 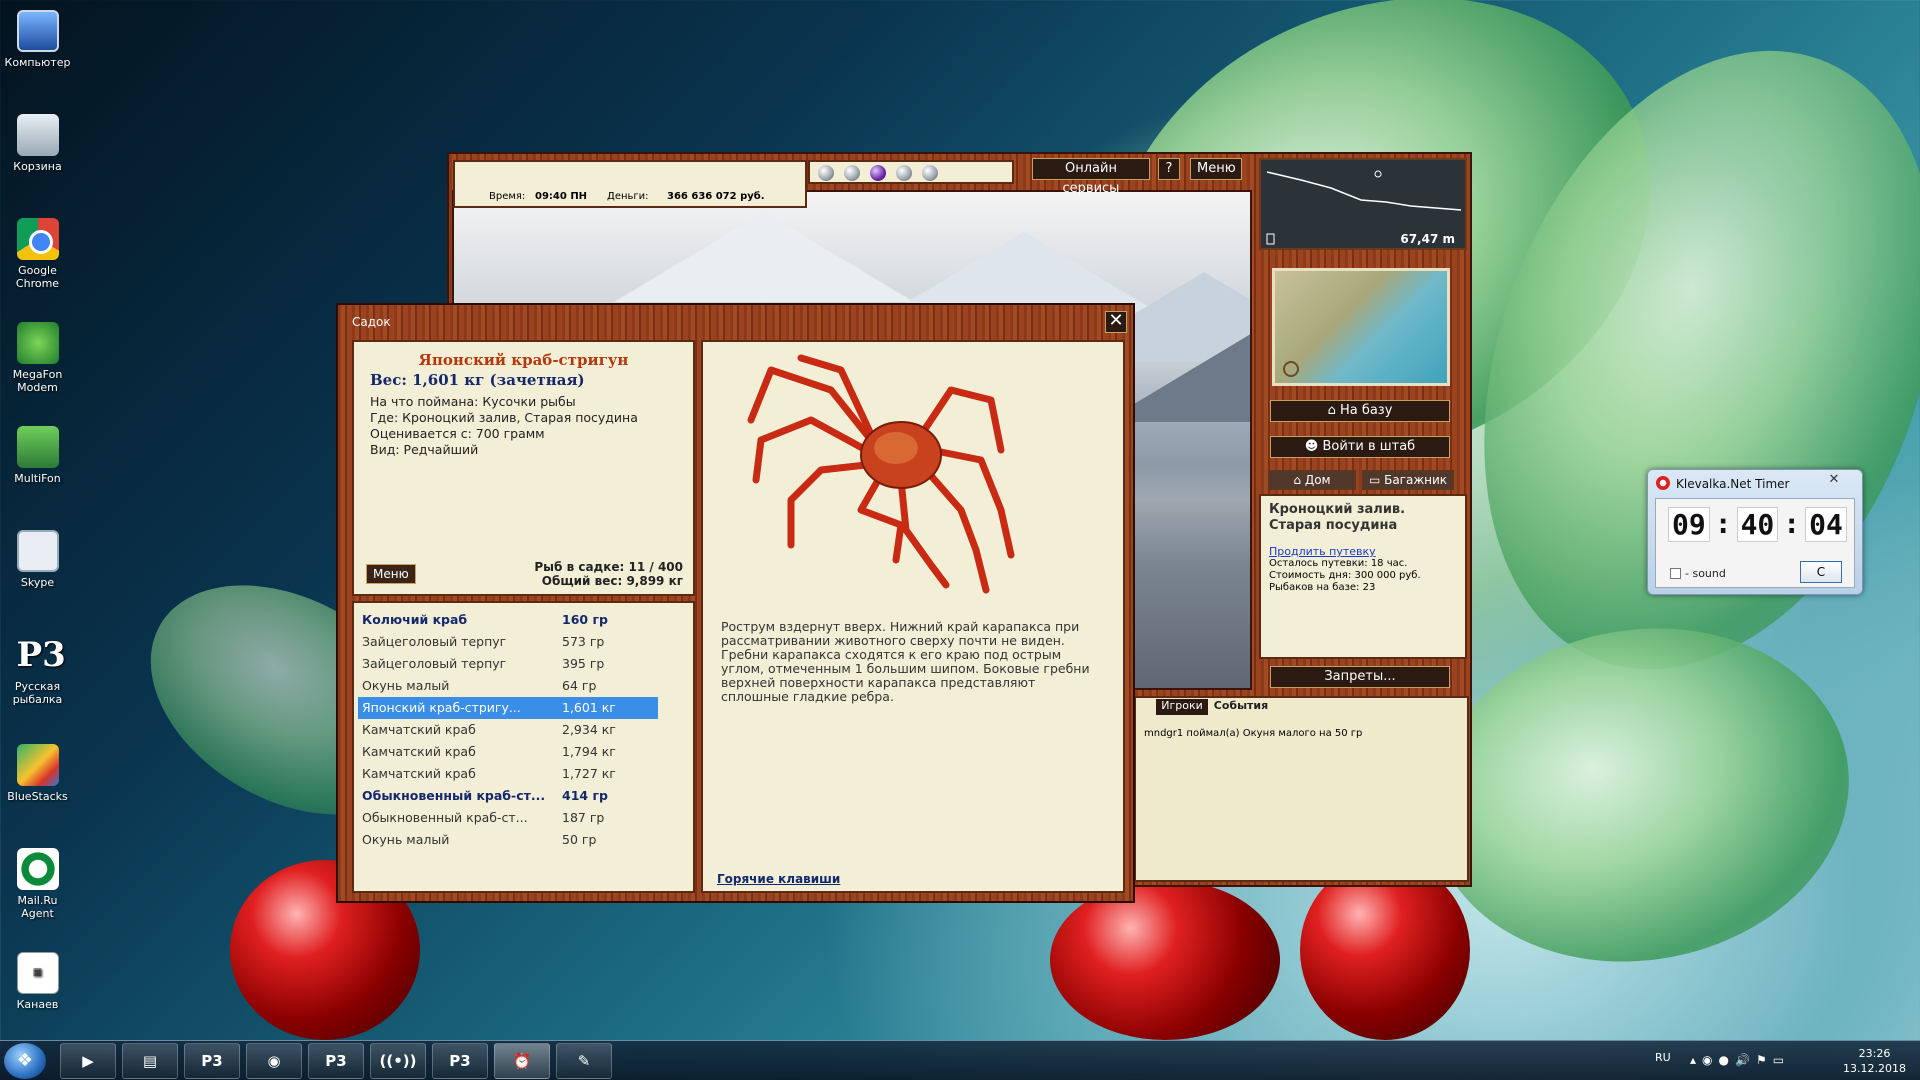 I want to click on timer-c-button: C, so click(x=1821, y=572).